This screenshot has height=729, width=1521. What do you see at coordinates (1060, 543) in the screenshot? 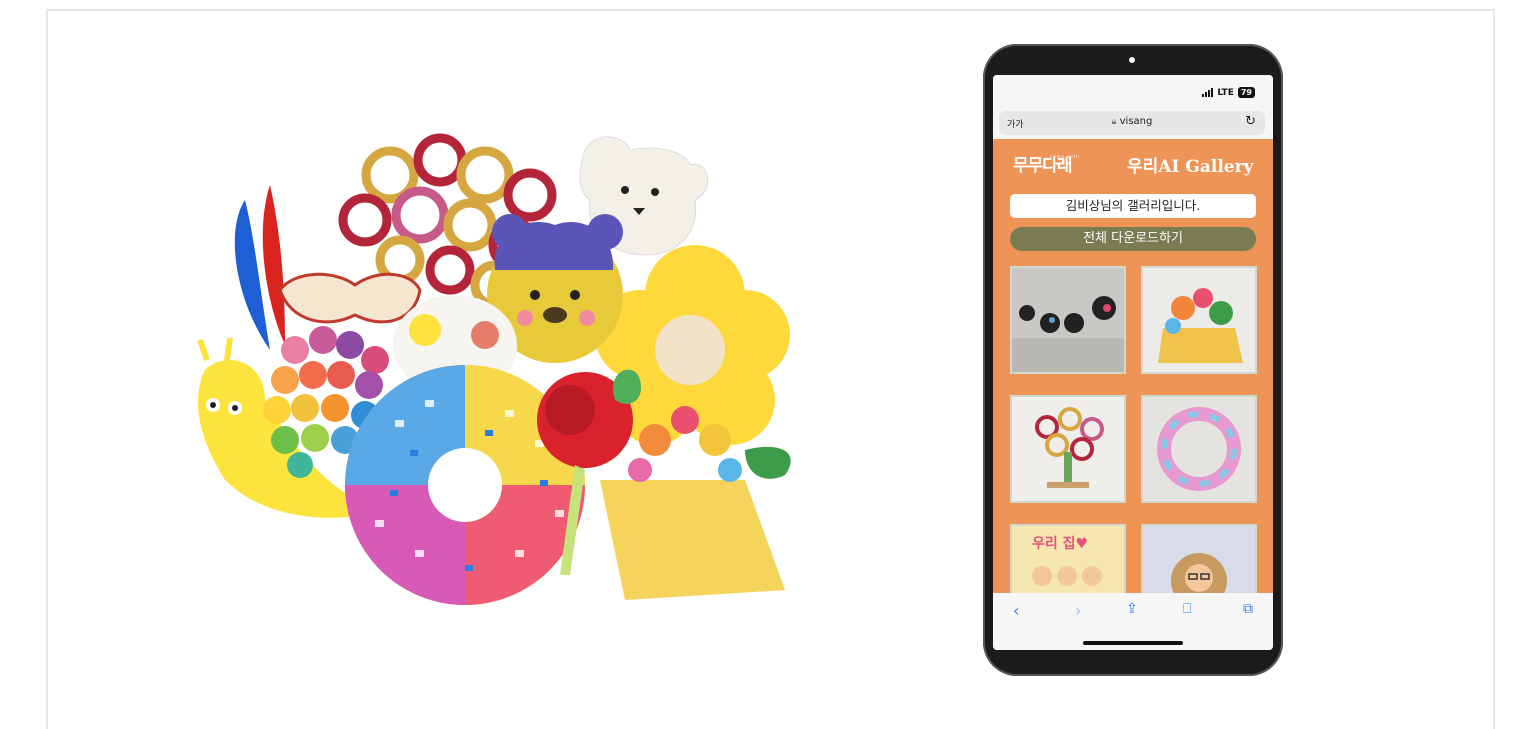
I see `svg-text: 우리 집♥` at bounding box center [1060, 543].